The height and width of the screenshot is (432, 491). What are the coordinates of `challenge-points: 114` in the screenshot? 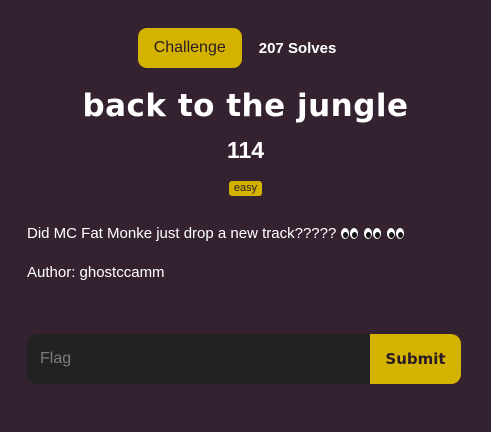 It's located at (245, 150).